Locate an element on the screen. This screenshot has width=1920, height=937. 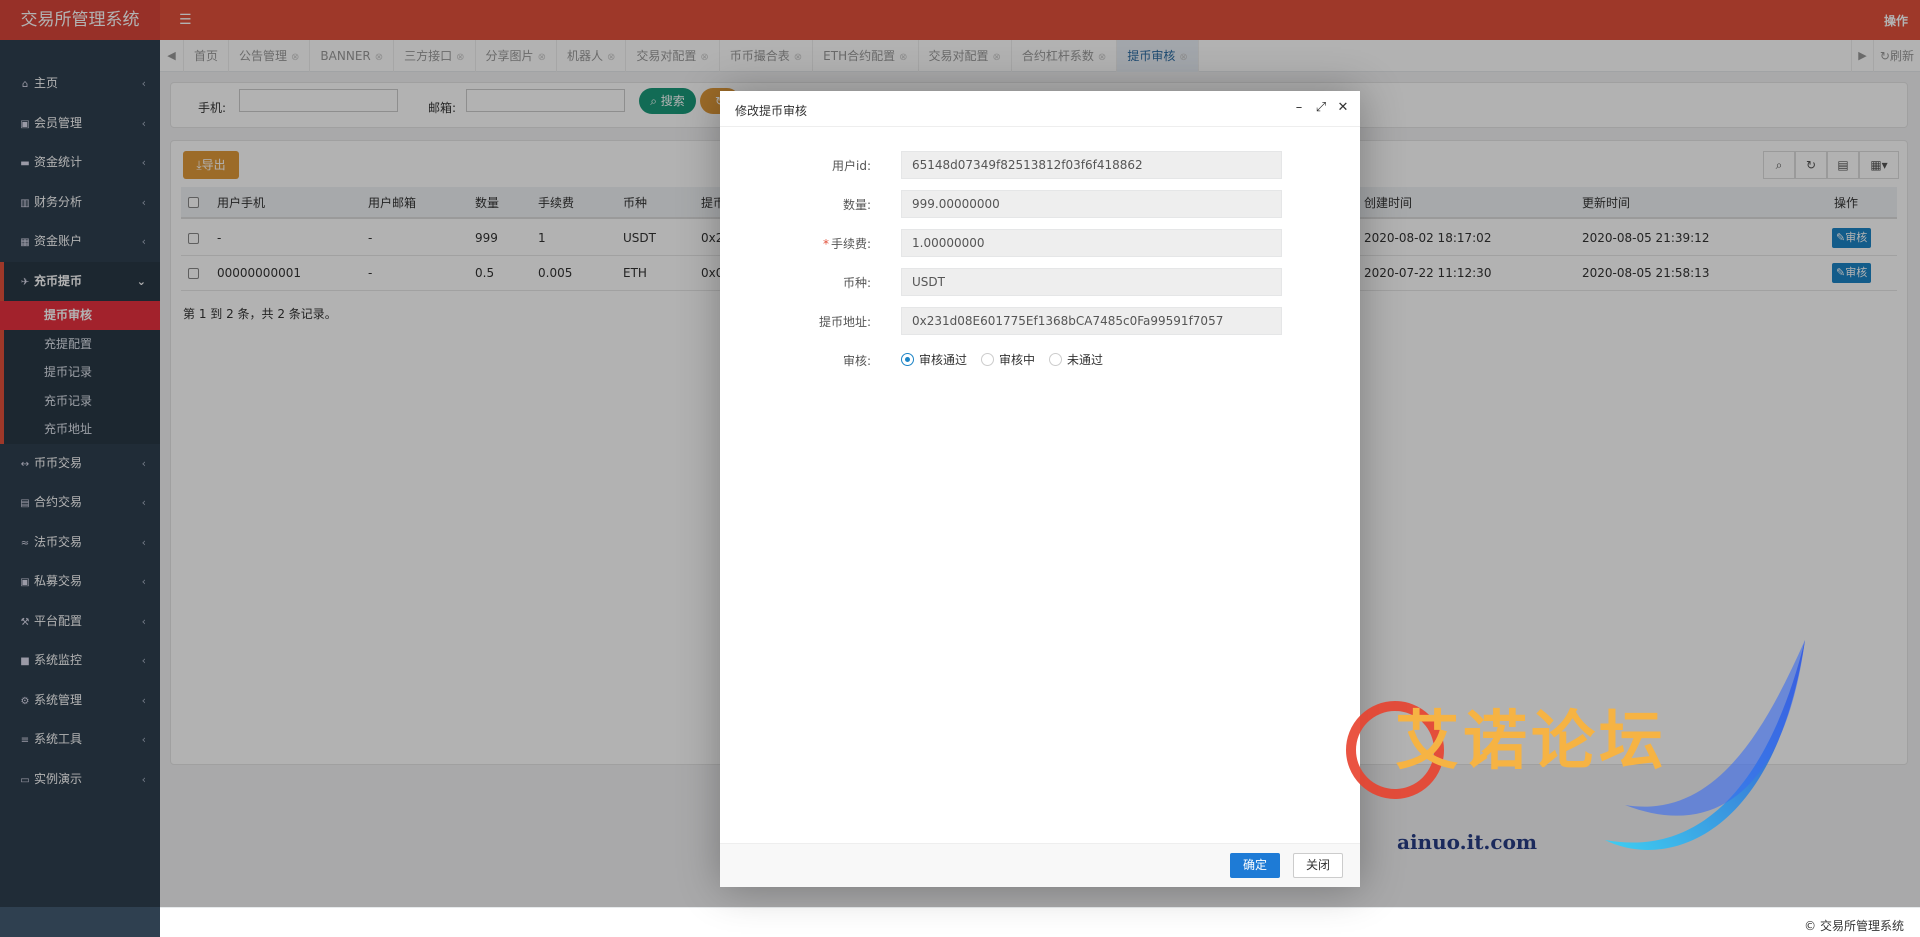
form-row-amount: 数量: 999.00000000 is located at coordinates (1040, 204).